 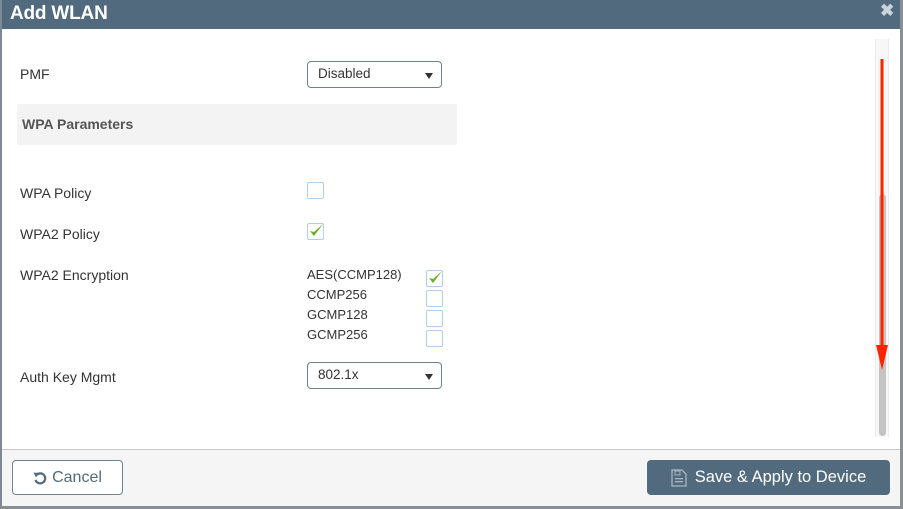 What do you see at coordinates (35, 74) in the screenshot?
I see `pmf-label: PMF` at bounding box center [35, 74].